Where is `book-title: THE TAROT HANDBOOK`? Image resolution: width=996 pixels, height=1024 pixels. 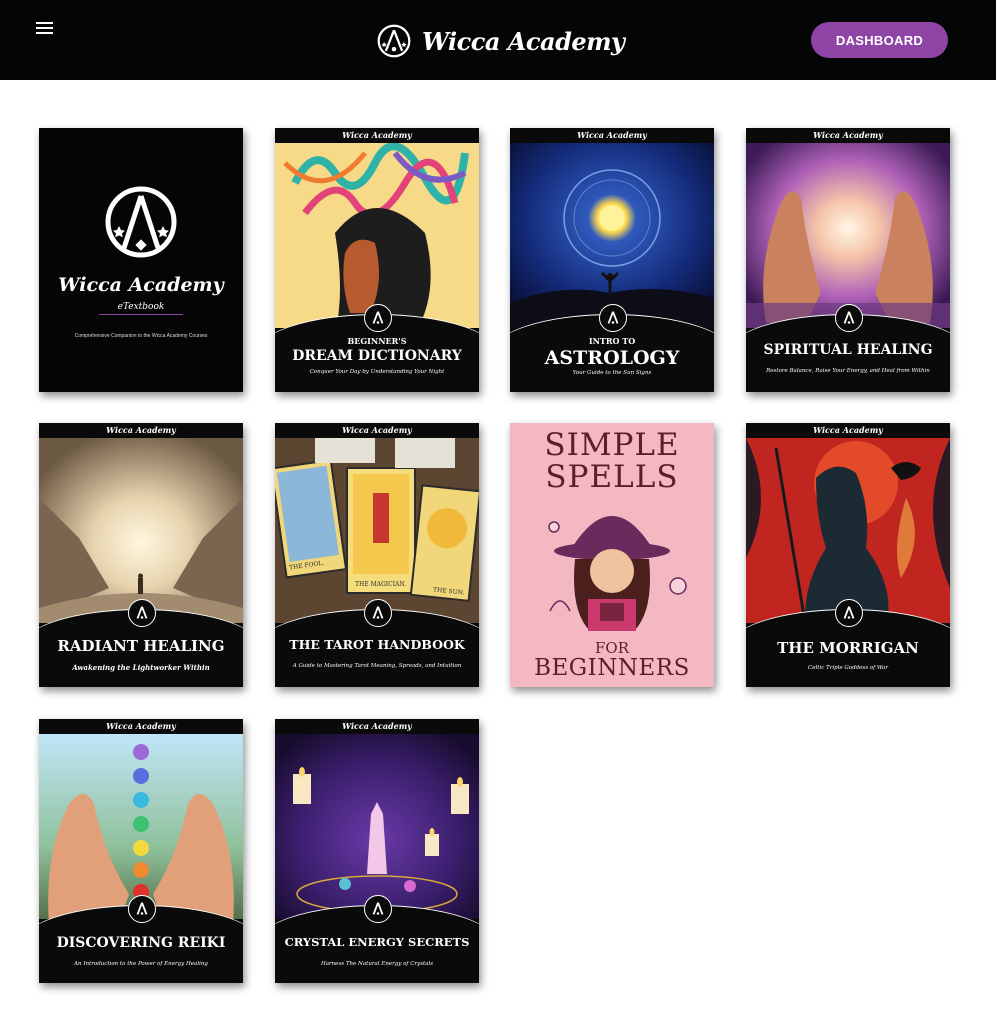 book-title: THE TAROT HANDBOOK is located at coordinates (377, 644).